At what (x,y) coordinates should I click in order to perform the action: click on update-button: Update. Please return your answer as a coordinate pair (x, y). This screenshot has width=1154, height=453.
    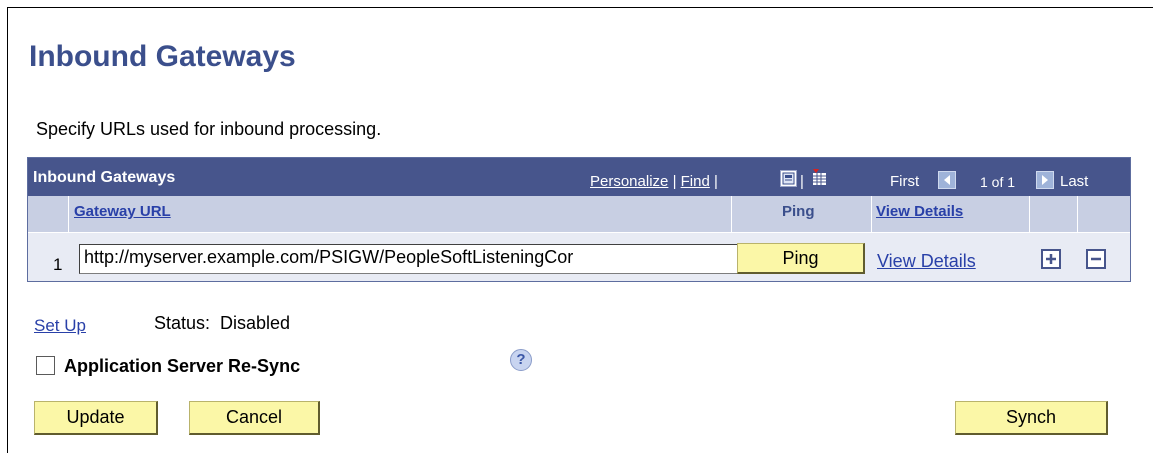
    Looking at the image, I should click on (96, 418).